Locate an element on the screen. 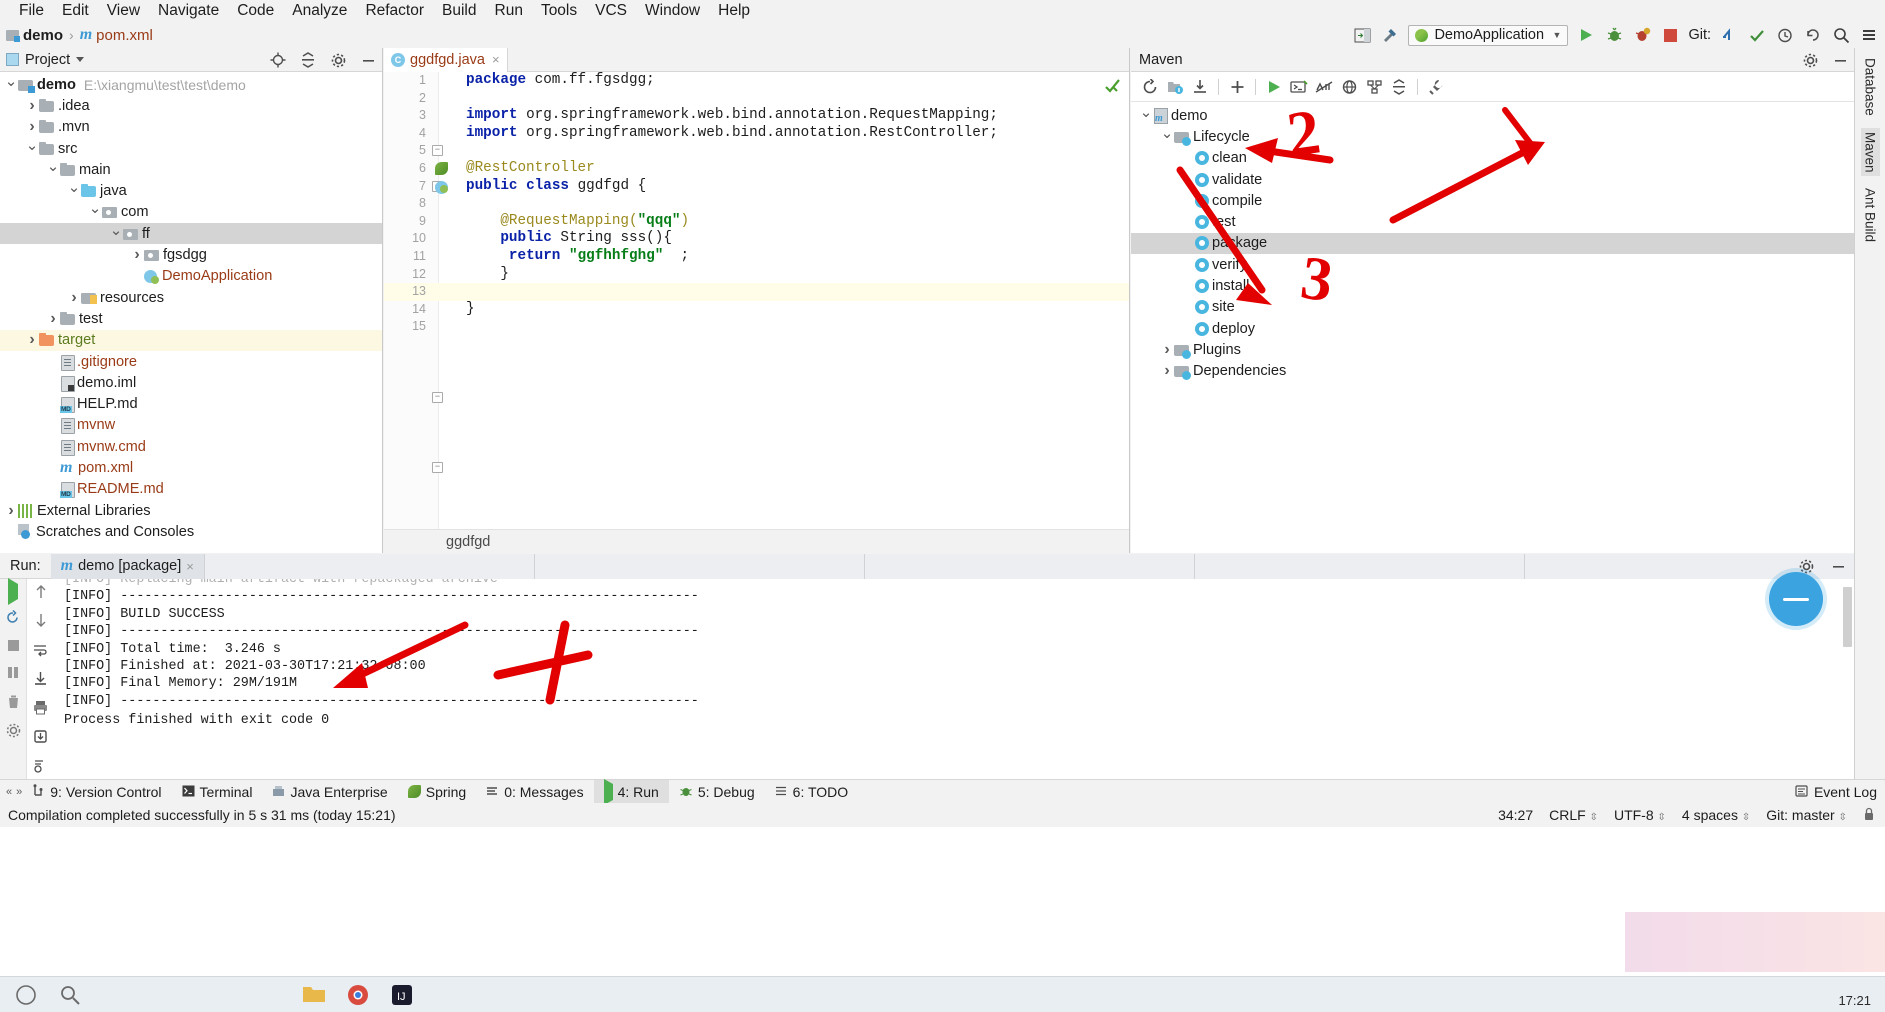  project-tree-row: mvnw.cmd is located at coordinates (191, 446).